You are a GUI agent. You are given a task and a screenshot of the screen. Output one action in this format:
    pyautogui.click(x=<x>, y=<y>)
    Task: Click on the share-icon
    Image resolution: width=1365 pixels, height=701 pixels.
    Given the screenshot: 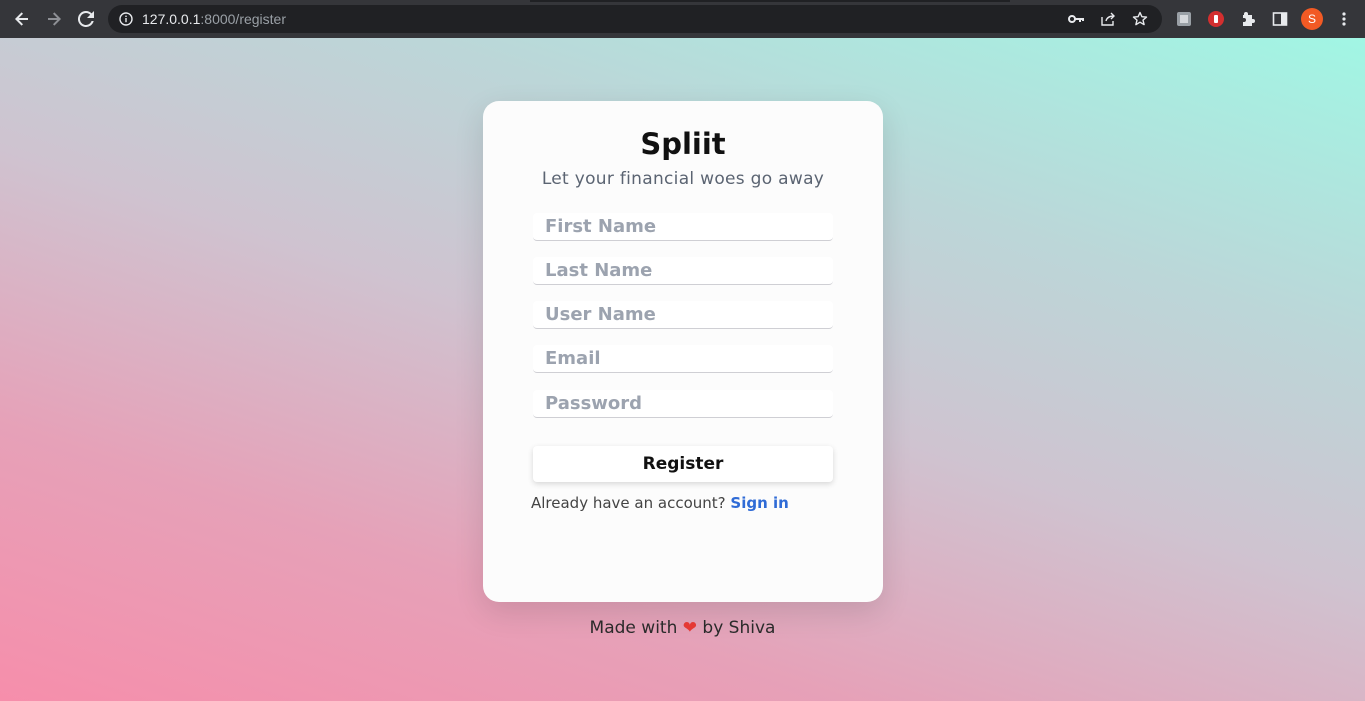 What is the action you would take?
    pyautogui.click(x=1108, y=19)
    